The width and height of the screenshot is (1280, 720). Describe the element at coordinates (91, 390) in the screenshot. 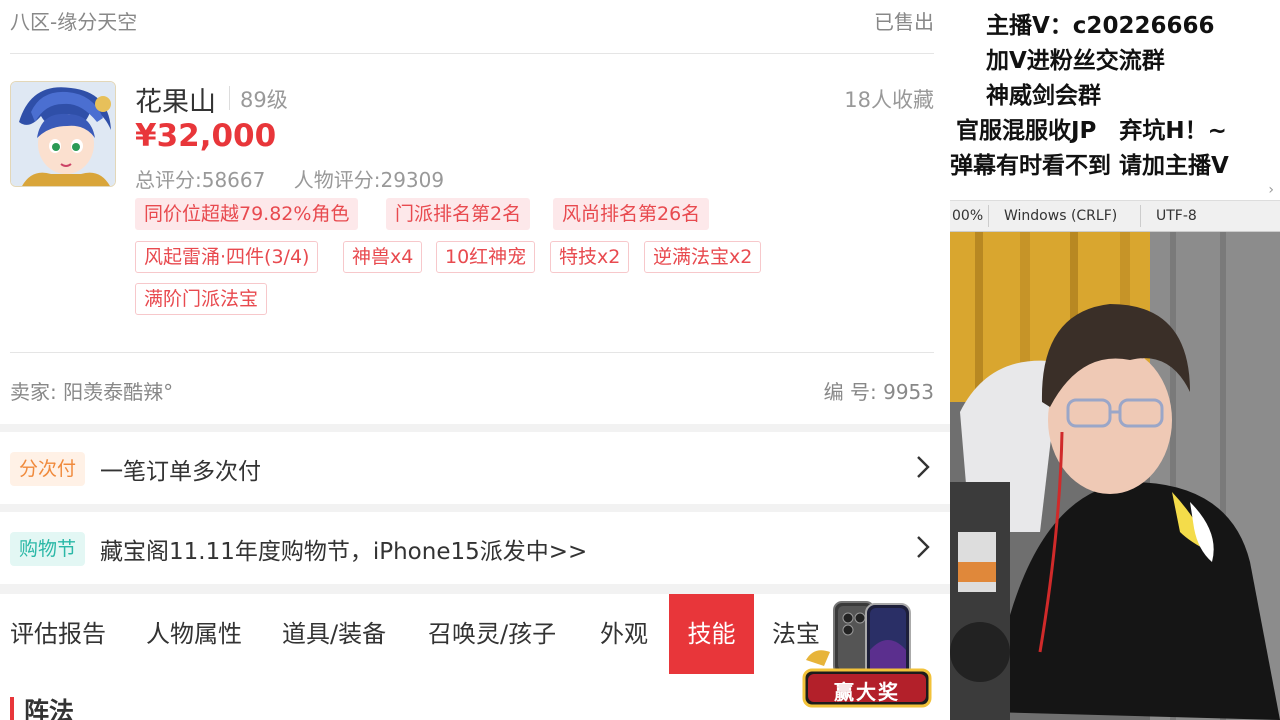

I see `seller-name: 卖家: 阳羡泰酷辣°` at that location.